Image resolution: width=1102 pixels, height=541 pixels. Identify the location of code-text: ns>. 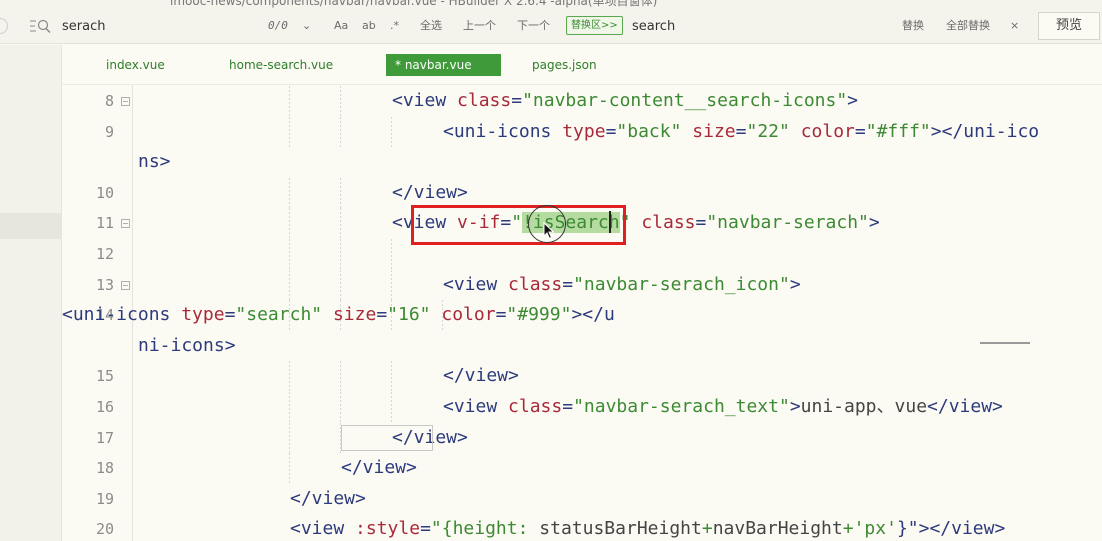
(154, 162).